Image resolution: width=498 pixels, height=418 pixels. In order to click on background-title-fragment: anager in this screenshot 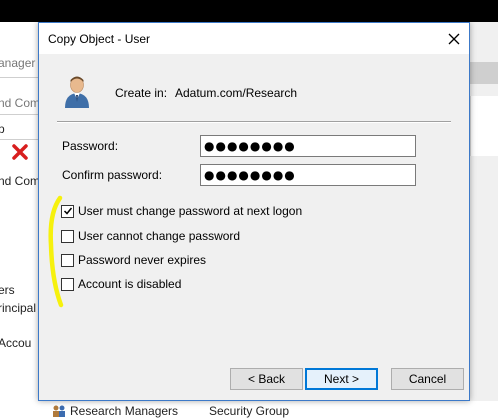, I will do `click(18, 63)`.